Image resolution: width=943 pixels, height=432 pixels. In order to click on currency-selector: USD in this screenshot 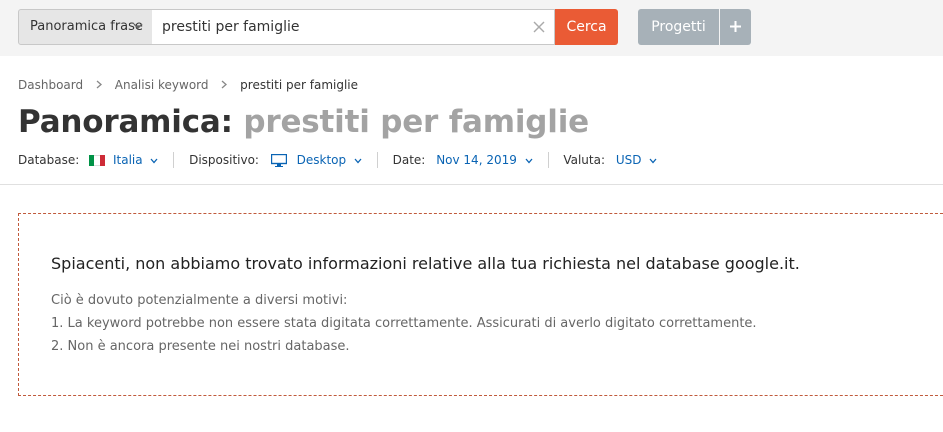, I will do `click(636, 160)`.